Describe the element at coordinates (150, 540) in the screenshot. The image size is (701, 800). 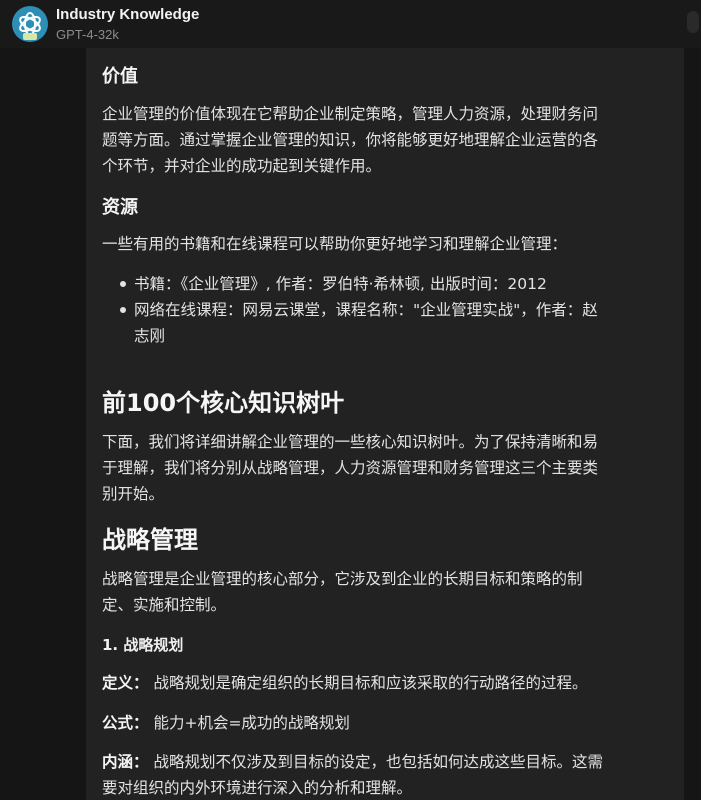
I see `heading-strategy: 战略管理` at that location.